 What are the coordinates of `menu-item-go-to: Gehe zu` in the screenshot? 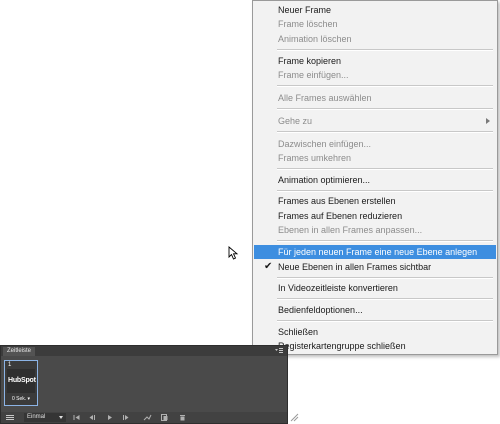 It's located at (375, 121).